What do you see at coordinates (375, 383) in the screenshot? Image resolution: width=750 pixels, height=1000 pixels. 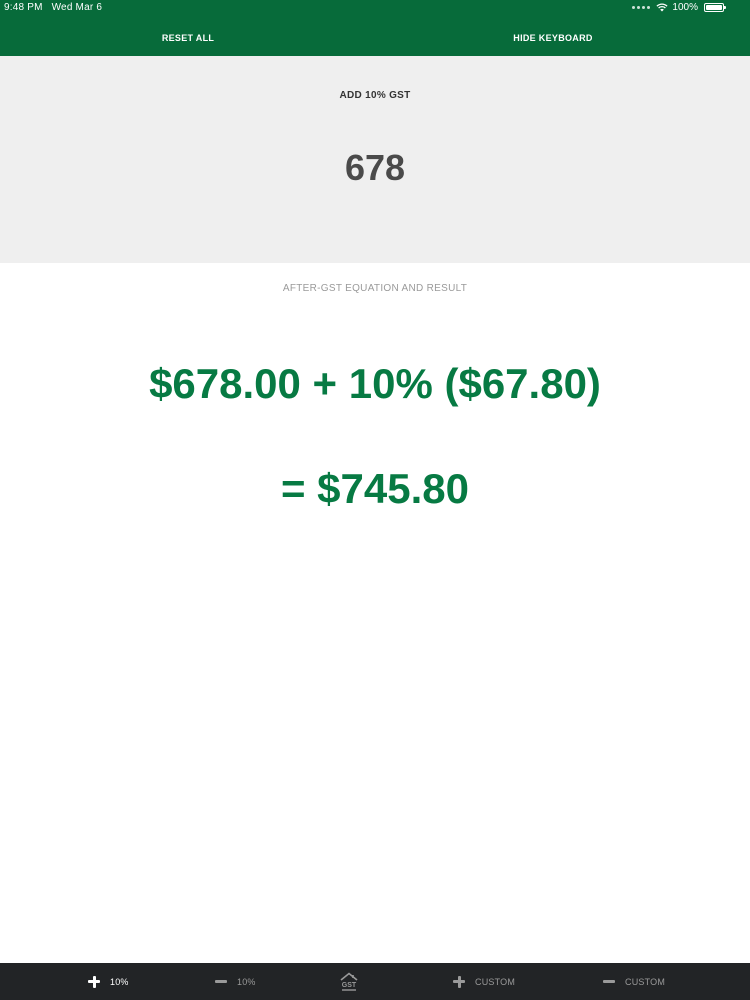 I see `gst-equation: $678.00 + 10% ($67.80)` at bounding box center [375, 383].